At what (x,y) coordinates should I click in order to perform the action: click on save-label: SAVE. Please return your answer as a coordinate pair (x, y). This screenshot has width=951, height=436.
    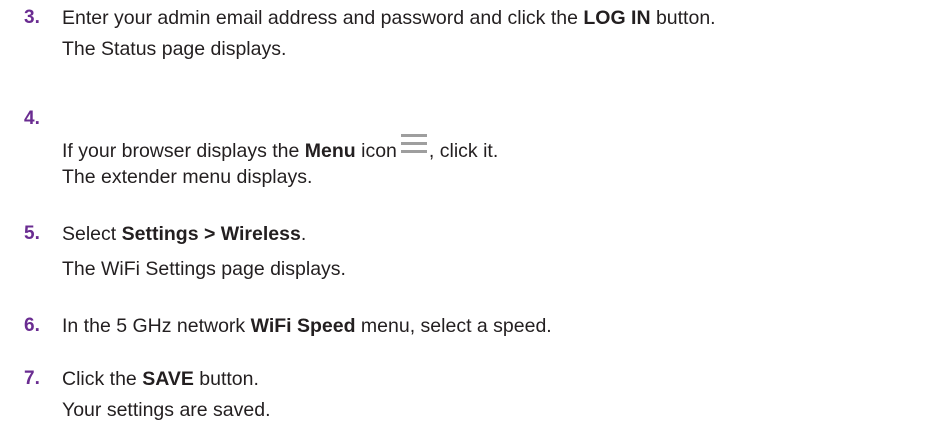
    Looking at the image, I should click on (168, 379).